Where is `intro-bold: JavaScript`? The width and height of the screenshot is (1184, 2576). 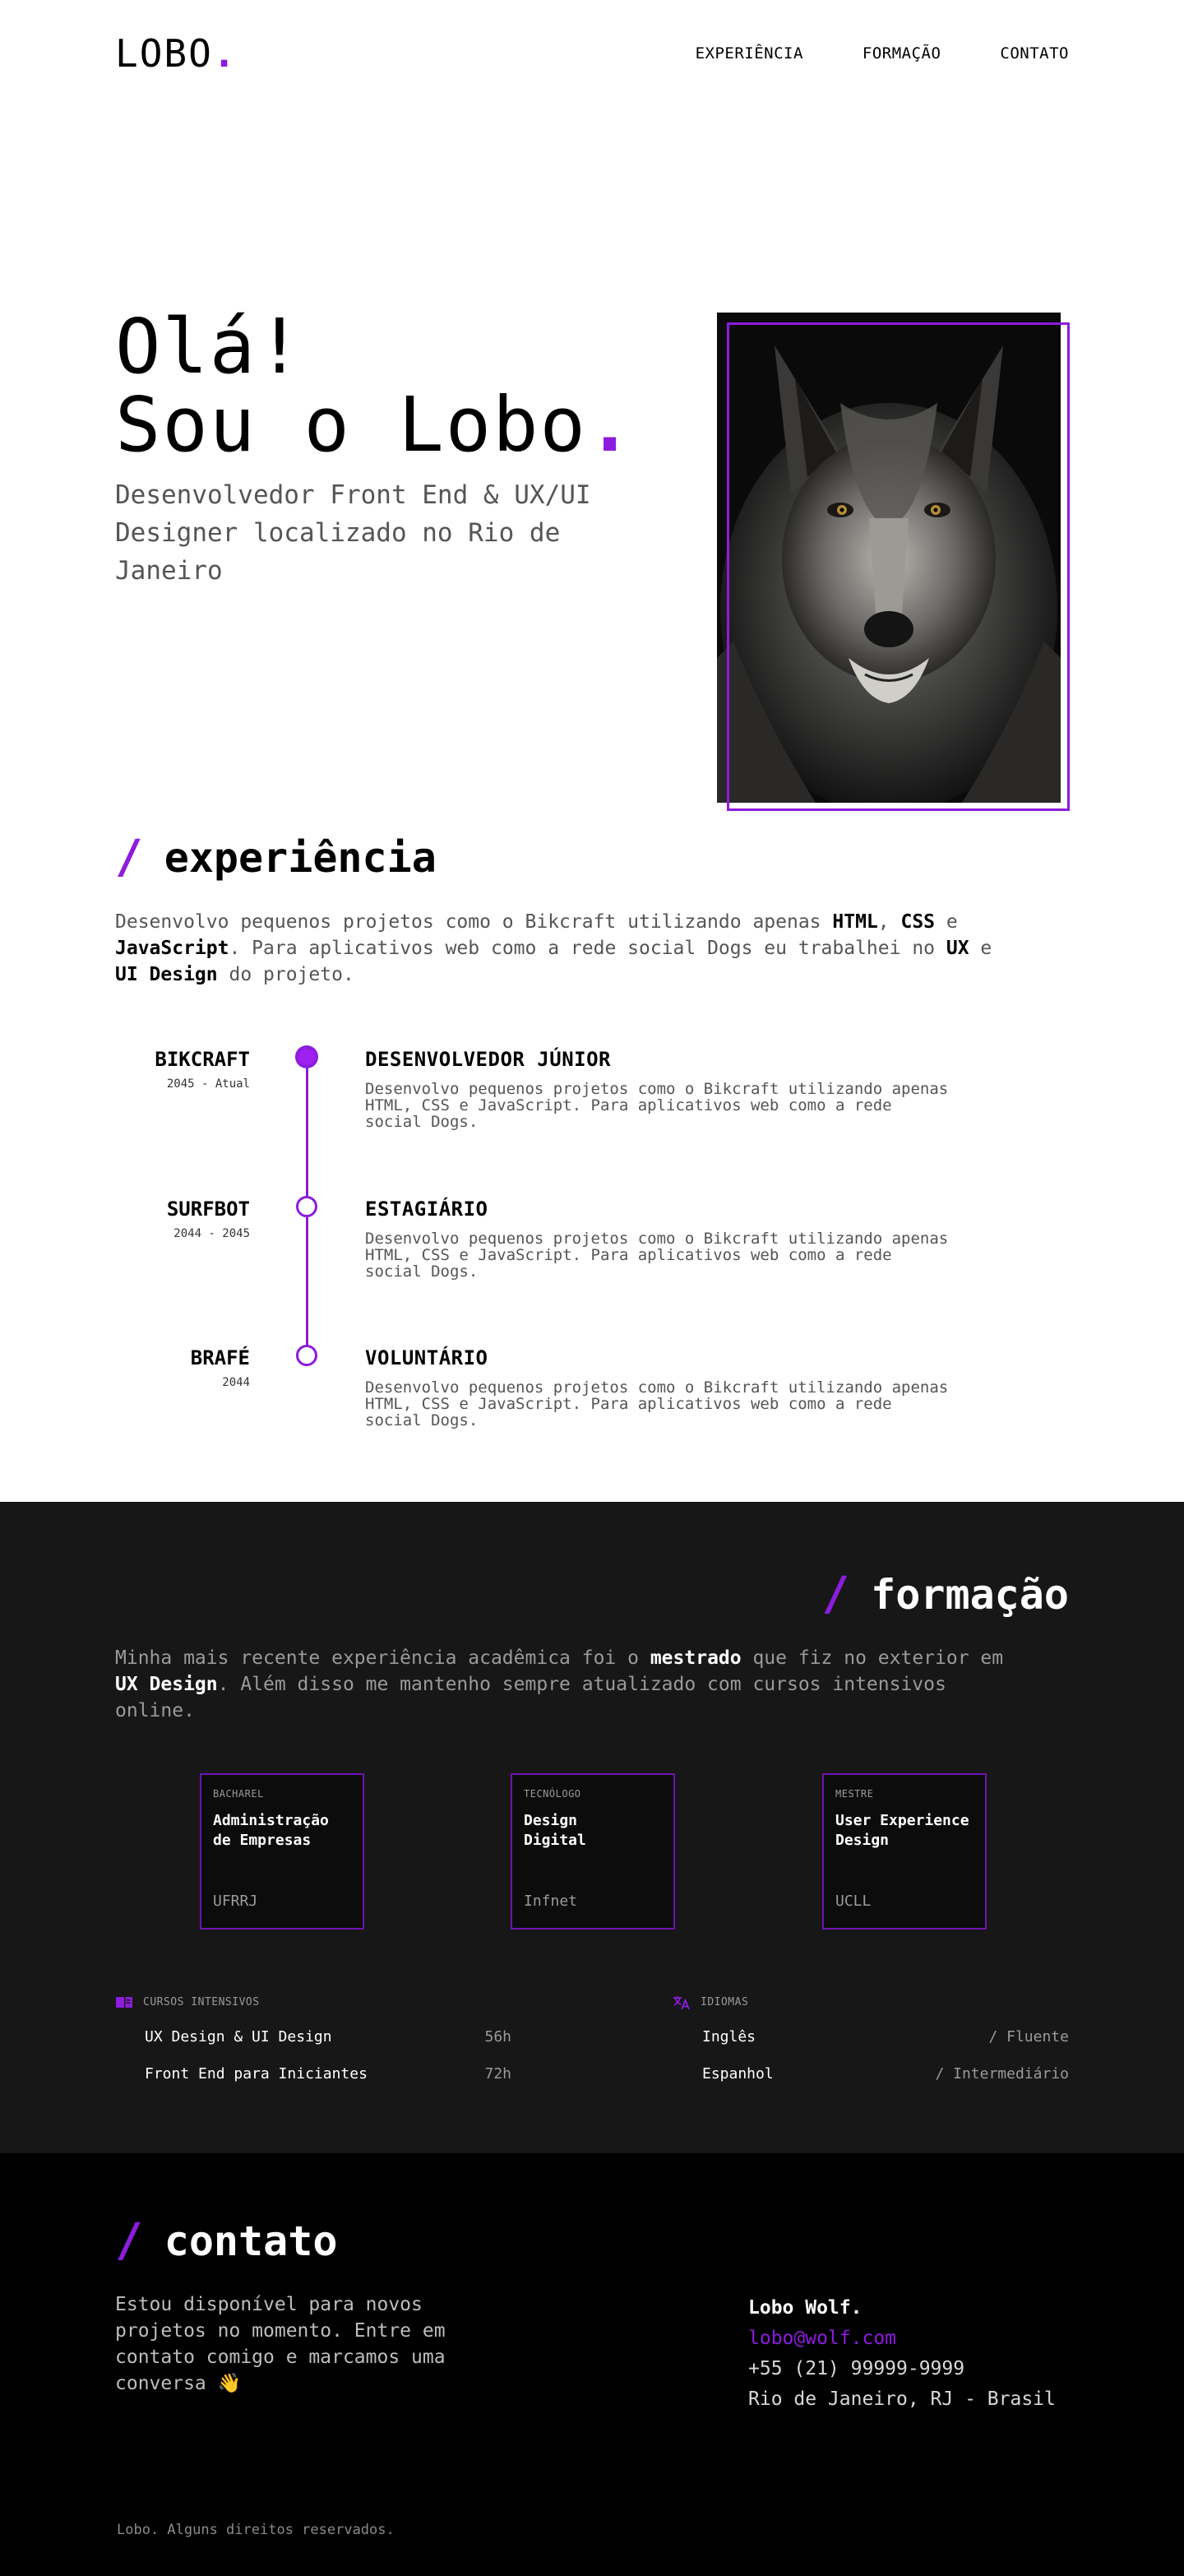
intro-bold: JavaScript is located at coordinates (172, 949).